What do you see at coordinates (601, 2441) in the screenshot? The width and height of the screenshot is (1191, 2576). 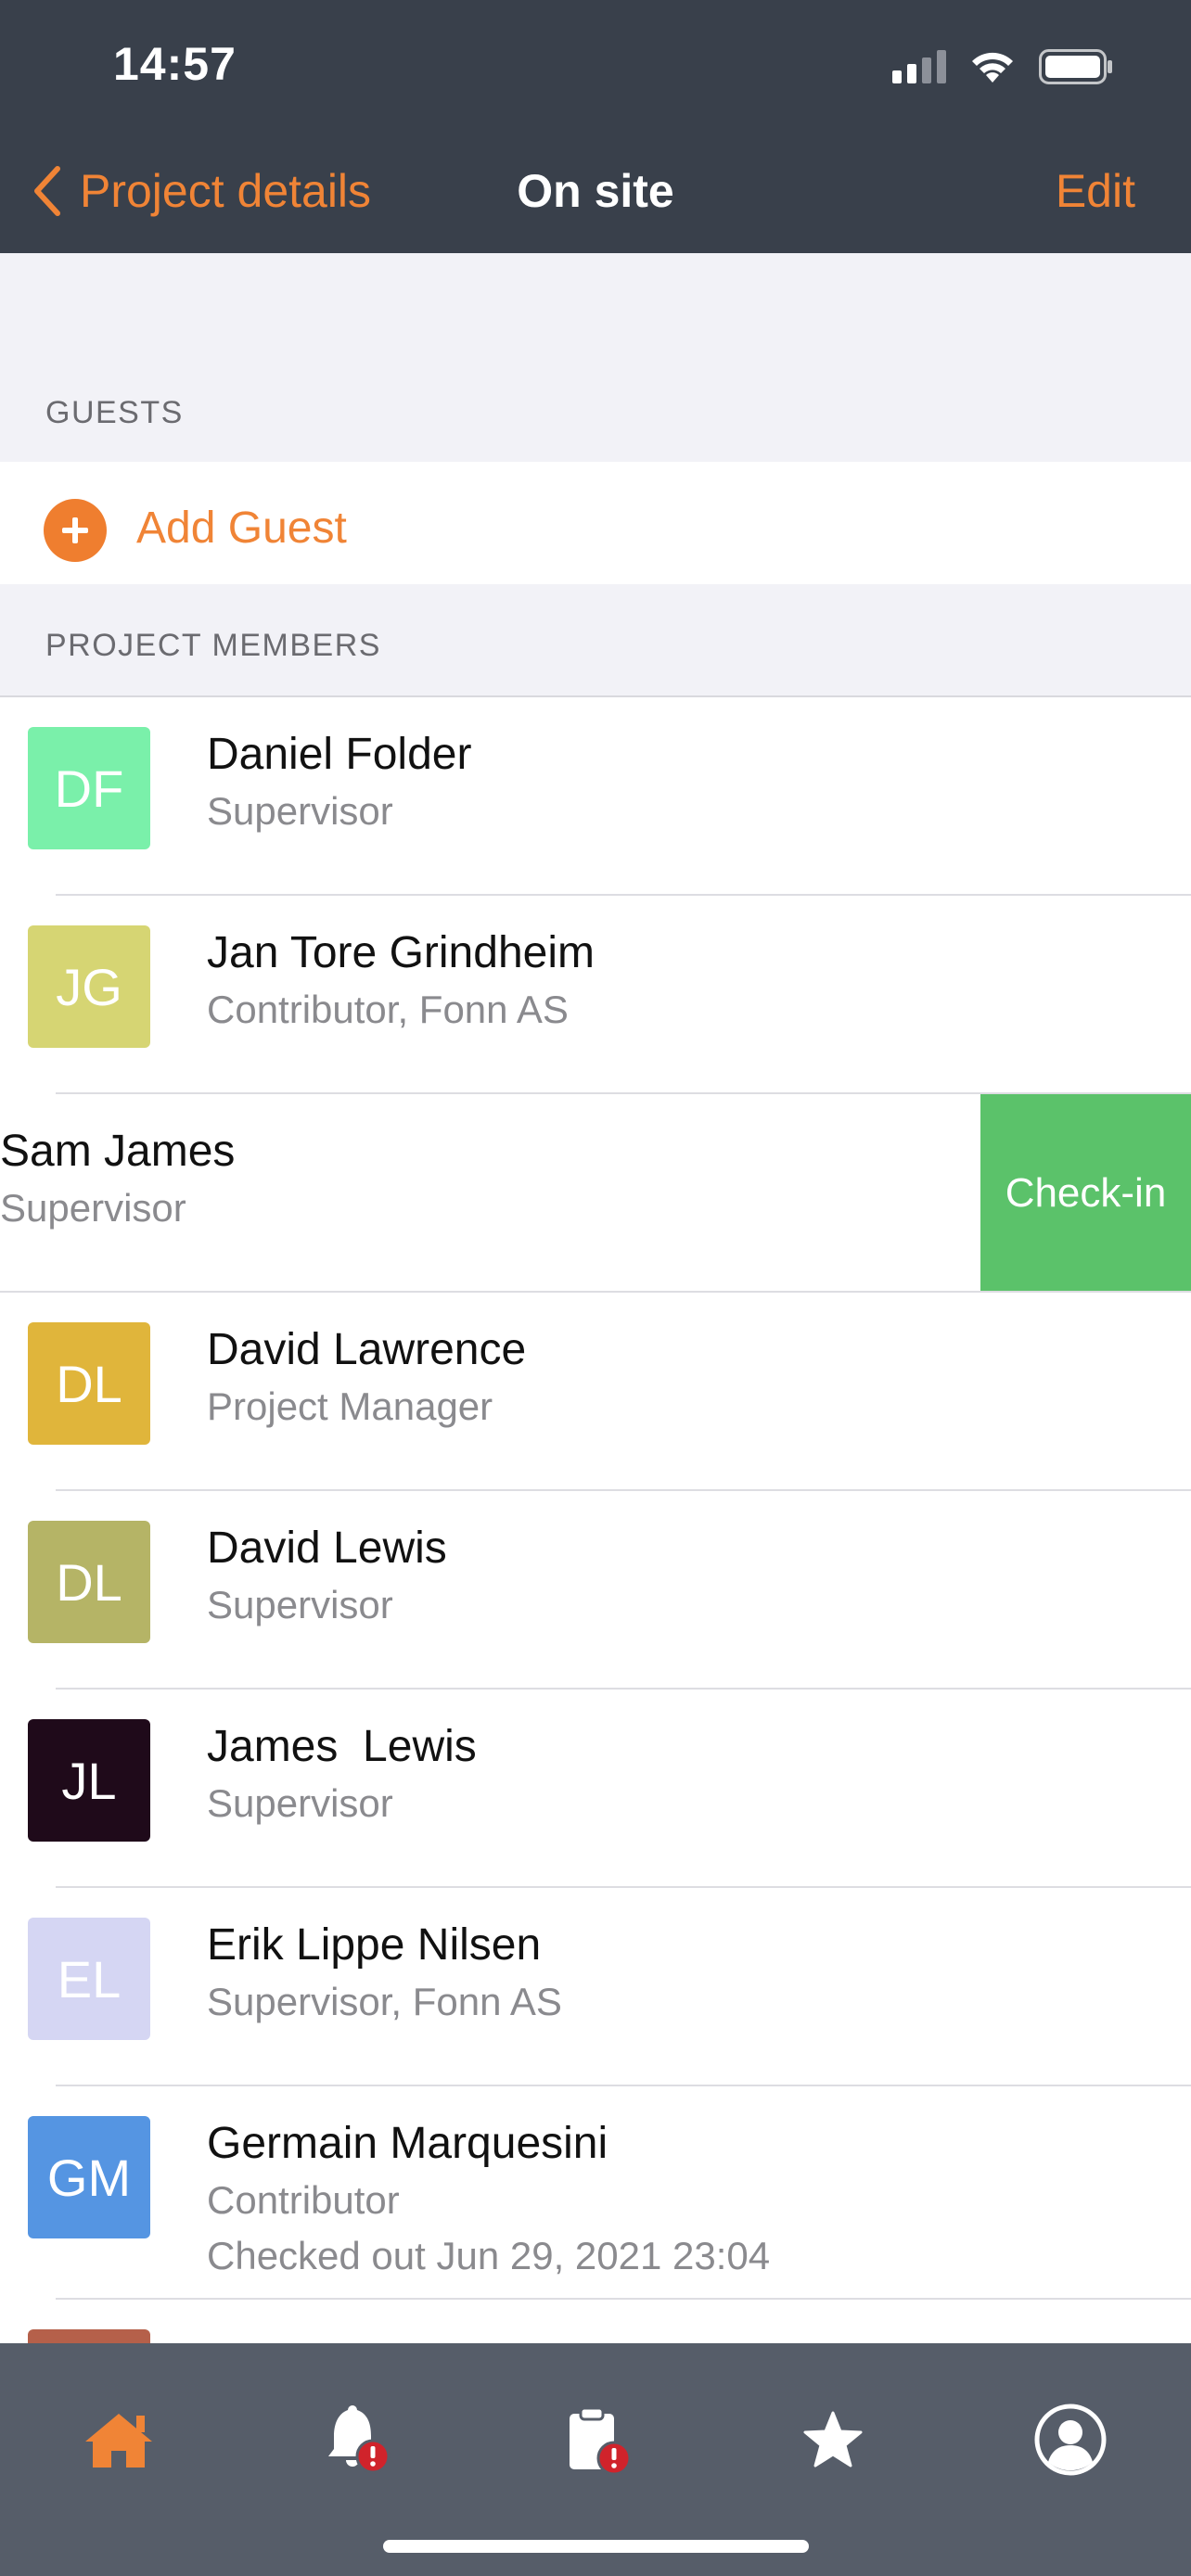 I see `clipboard-icon` at bounding box center [601, 2441].